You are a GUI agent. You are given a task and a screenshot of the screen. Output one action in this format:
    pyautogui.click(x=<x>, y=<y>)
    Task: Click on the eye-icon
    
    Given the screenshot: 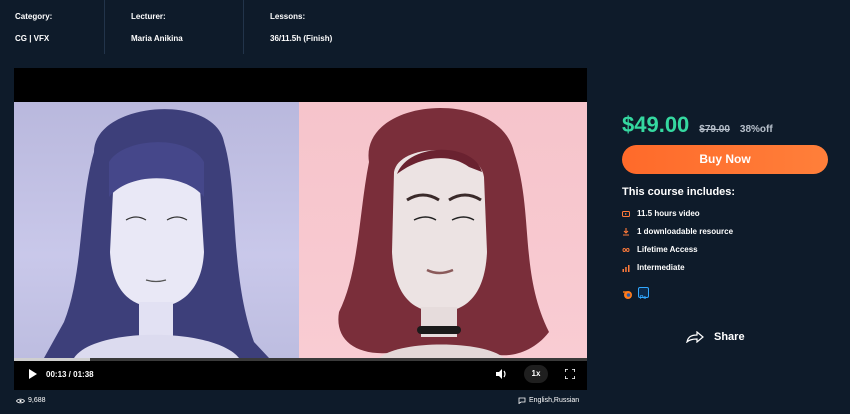 What is the action you would take?
    pyautogui.click(x=20, y=401)
    